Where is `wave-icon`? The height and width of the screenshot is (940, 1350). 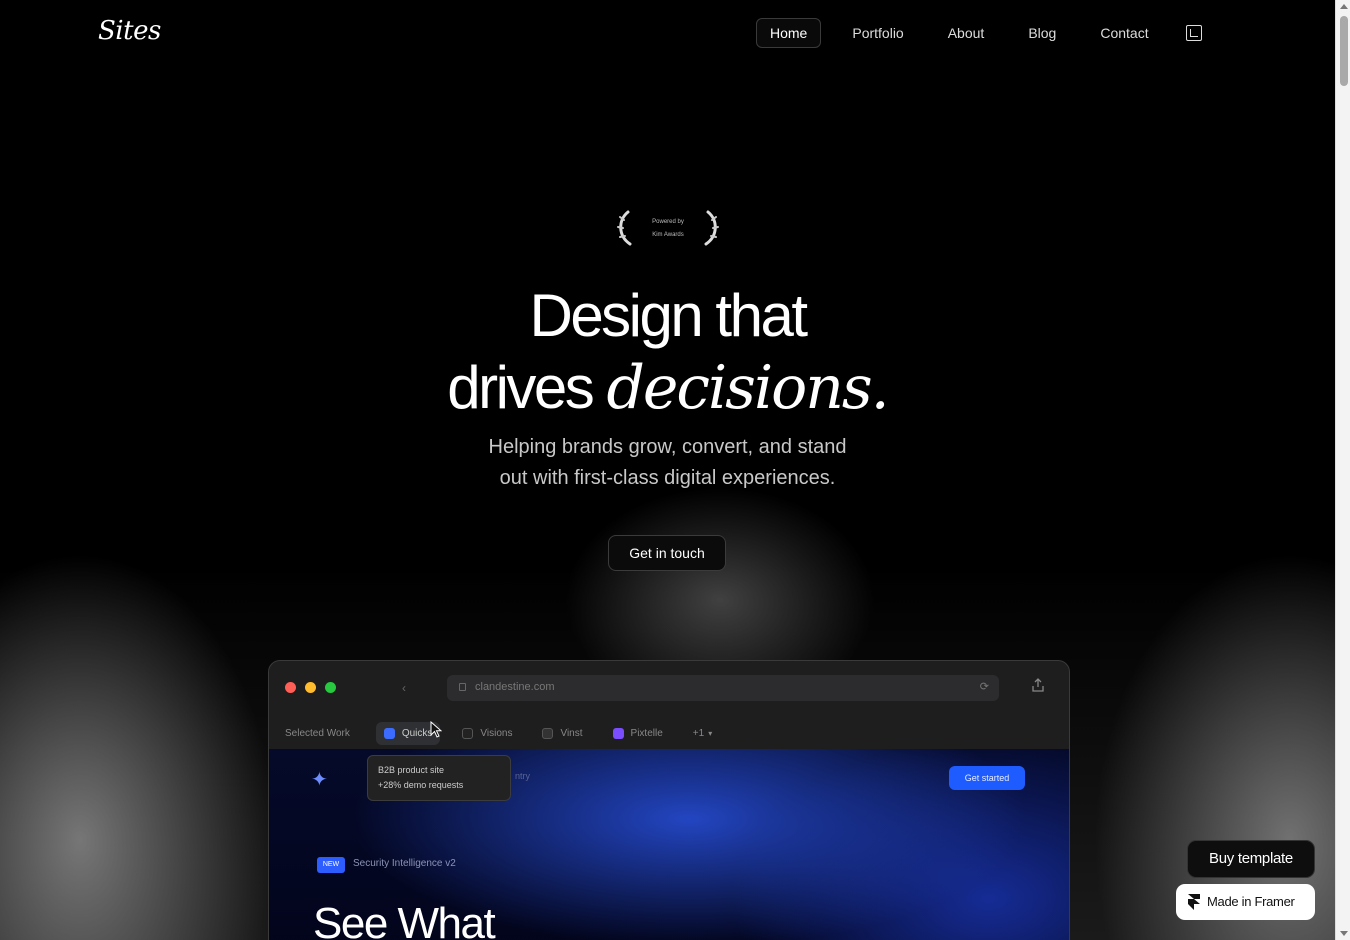 wave-icon is located at coordinates (548, 733).